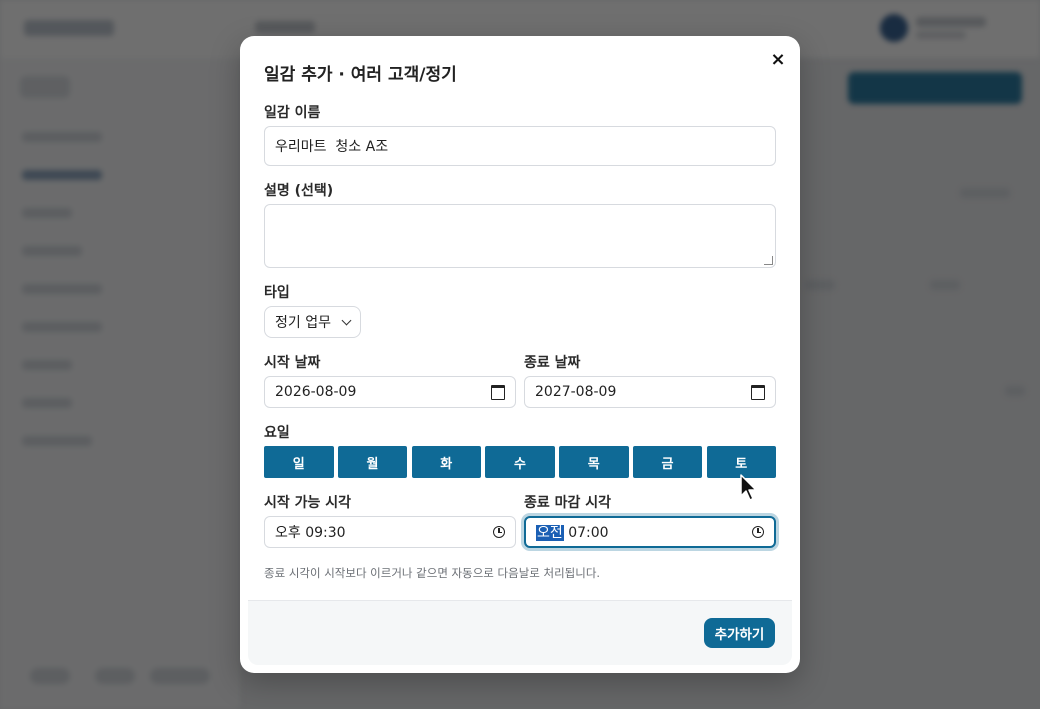 This screenshot has width=1040, height=709. I want to click on end-time-label: 종료 마감 시각, so click(568, 503).